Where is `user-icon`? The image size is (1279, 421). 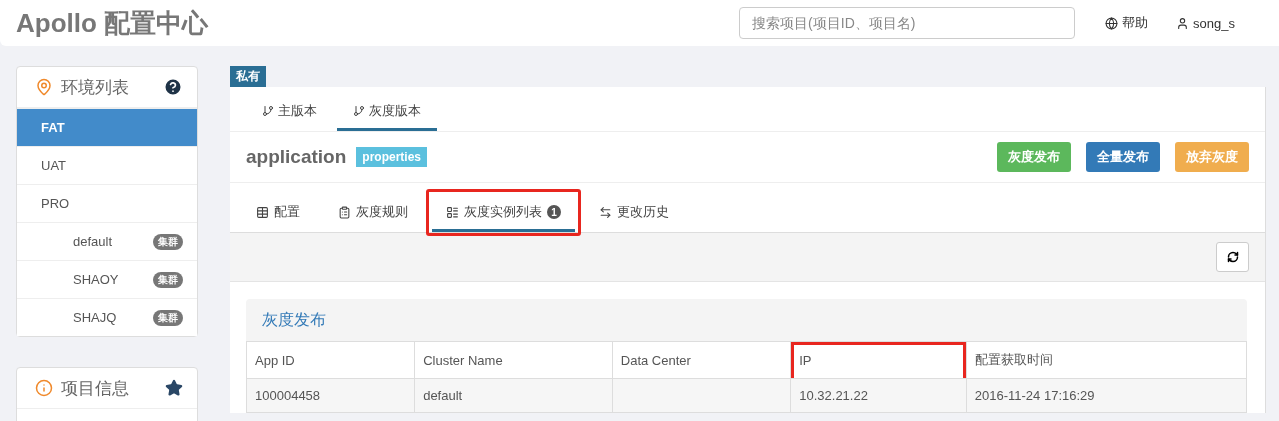
user-icon is located at coordinates (1183, 23).